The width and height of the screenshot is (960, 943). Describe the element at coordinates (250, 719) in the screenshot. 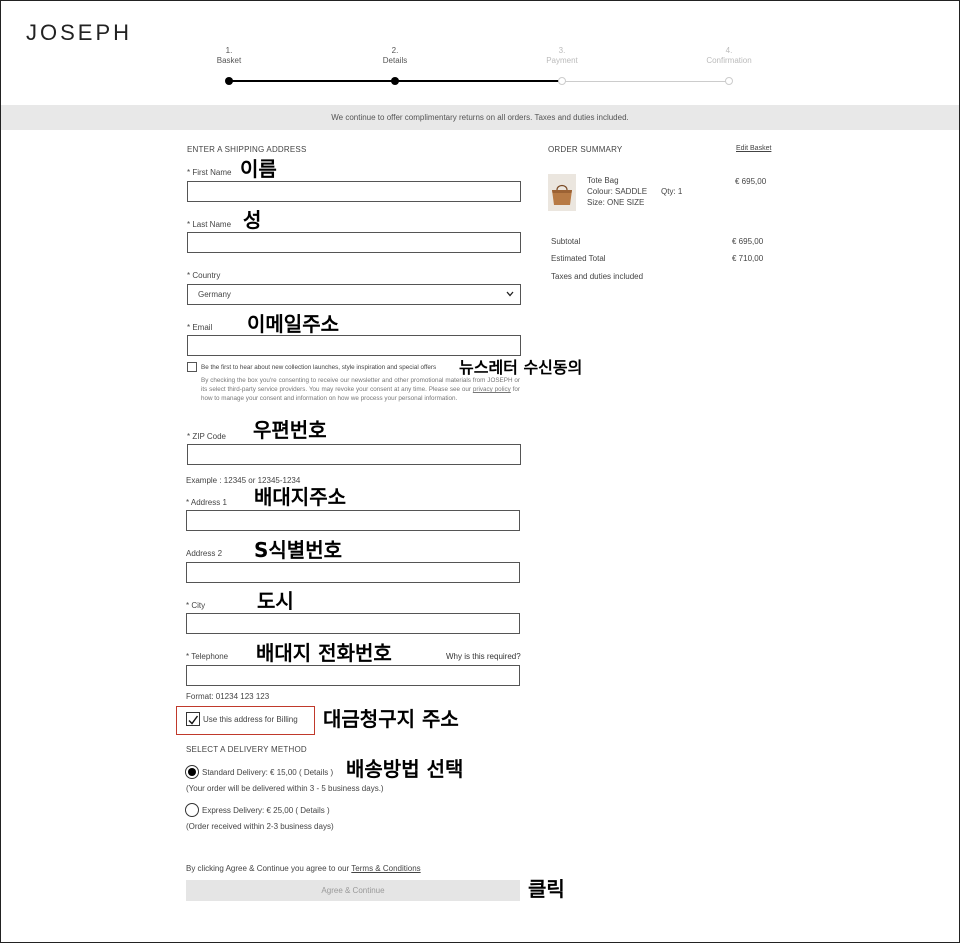

I see `billing-label: Use this address for Billing` at that location.